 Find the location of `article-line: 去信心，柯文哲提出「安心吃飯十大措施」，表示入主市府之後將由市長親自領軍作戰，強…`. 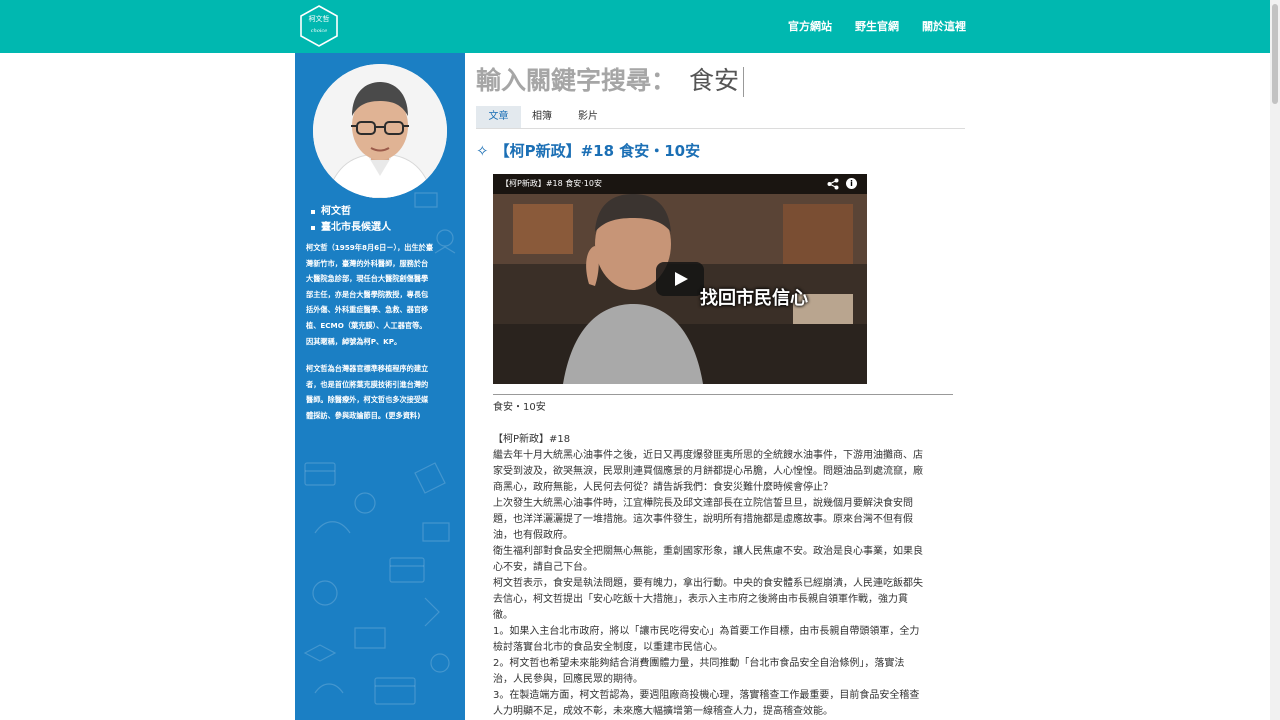

article-line: 去信心，柯文哲提出「安心吃飯十大措施」，表示入主市府之後將由市長親自領軍作戰，強… is located at coordinates (700, 599).